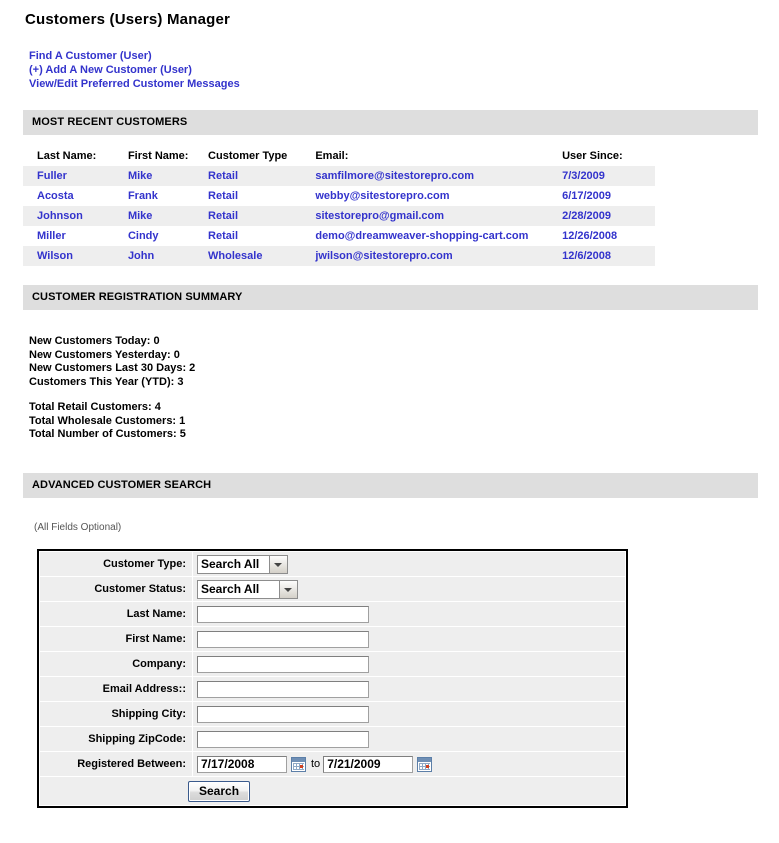  Describe the element at coordinates (608, 236) in the screenshot. I see `cell-user-since: 12/26/2008` at that location.